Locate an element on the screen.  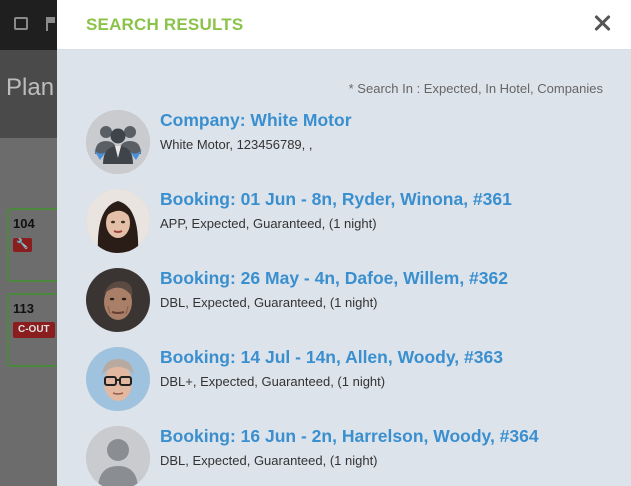
room-number: 113 is located at coordinates (23, 308).